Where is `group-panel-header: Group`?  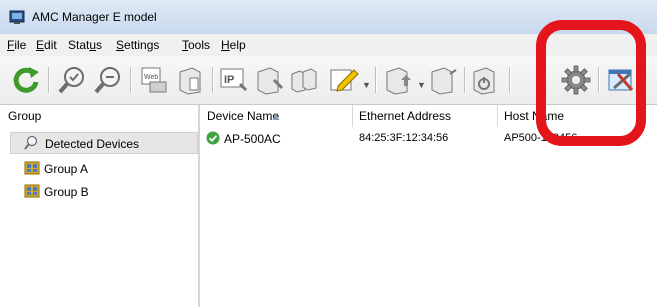
group-panel-header: Group is located at coordinates (99, 116).